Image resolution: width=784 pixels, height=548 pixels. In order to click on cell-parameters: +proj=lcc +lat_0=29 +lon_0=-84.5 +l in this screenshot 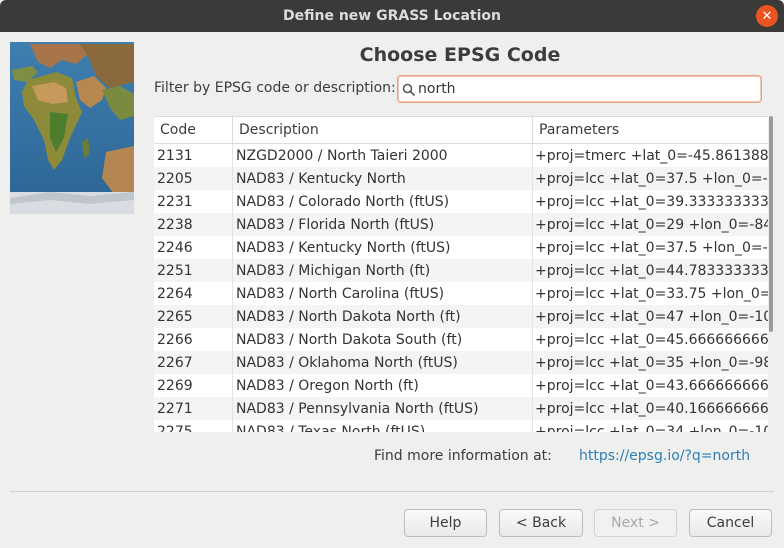, I will do `click(651, 224)`.